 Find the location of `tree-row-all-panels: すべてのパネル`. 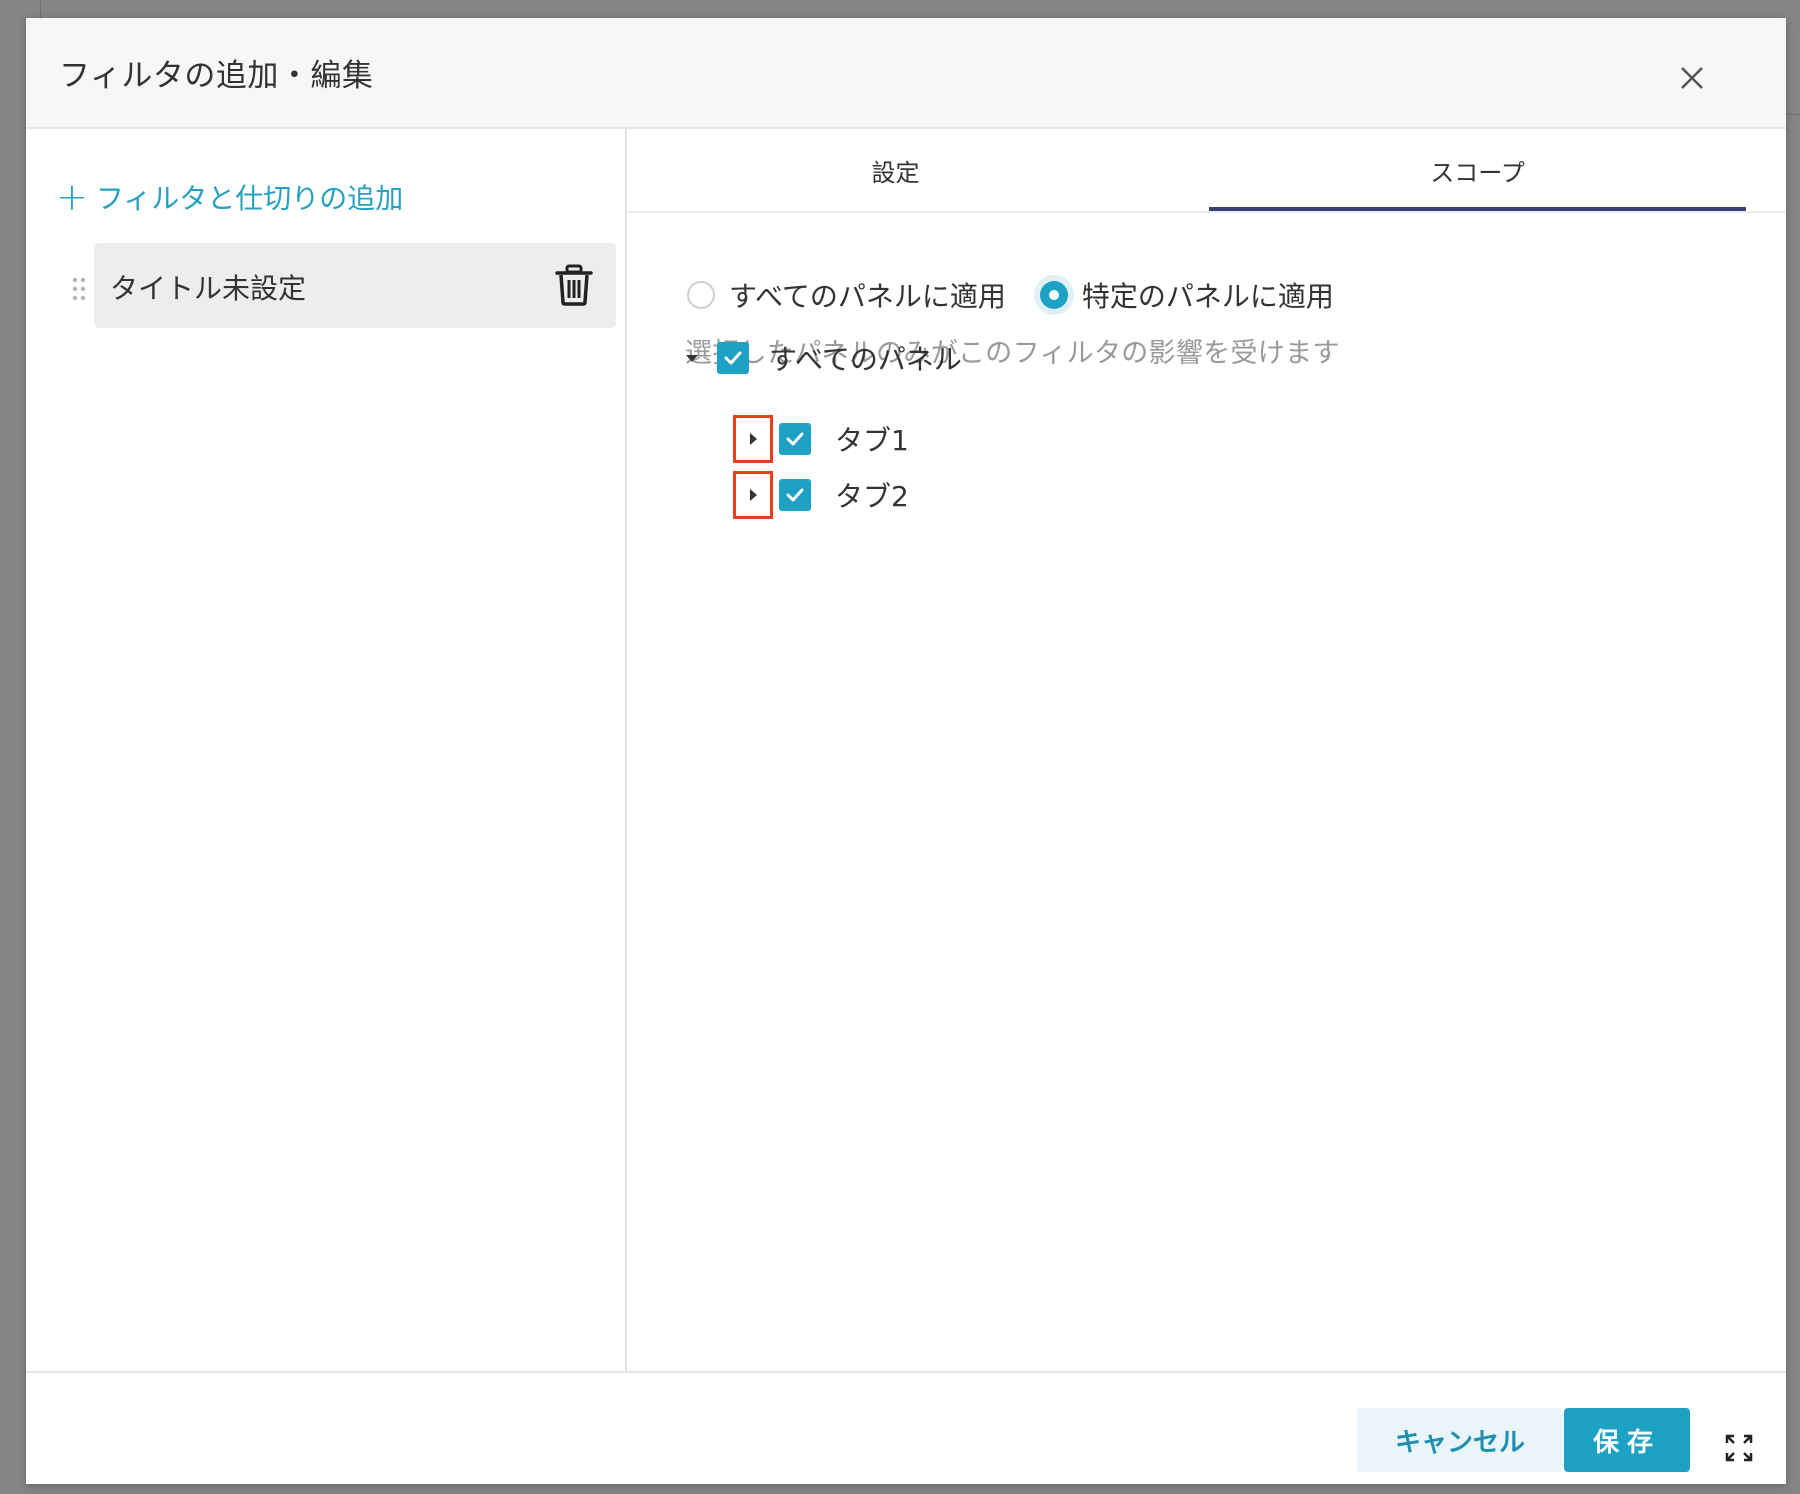

tree-row-all-panels: すべてのパネル is located at coordinates (819, 358).